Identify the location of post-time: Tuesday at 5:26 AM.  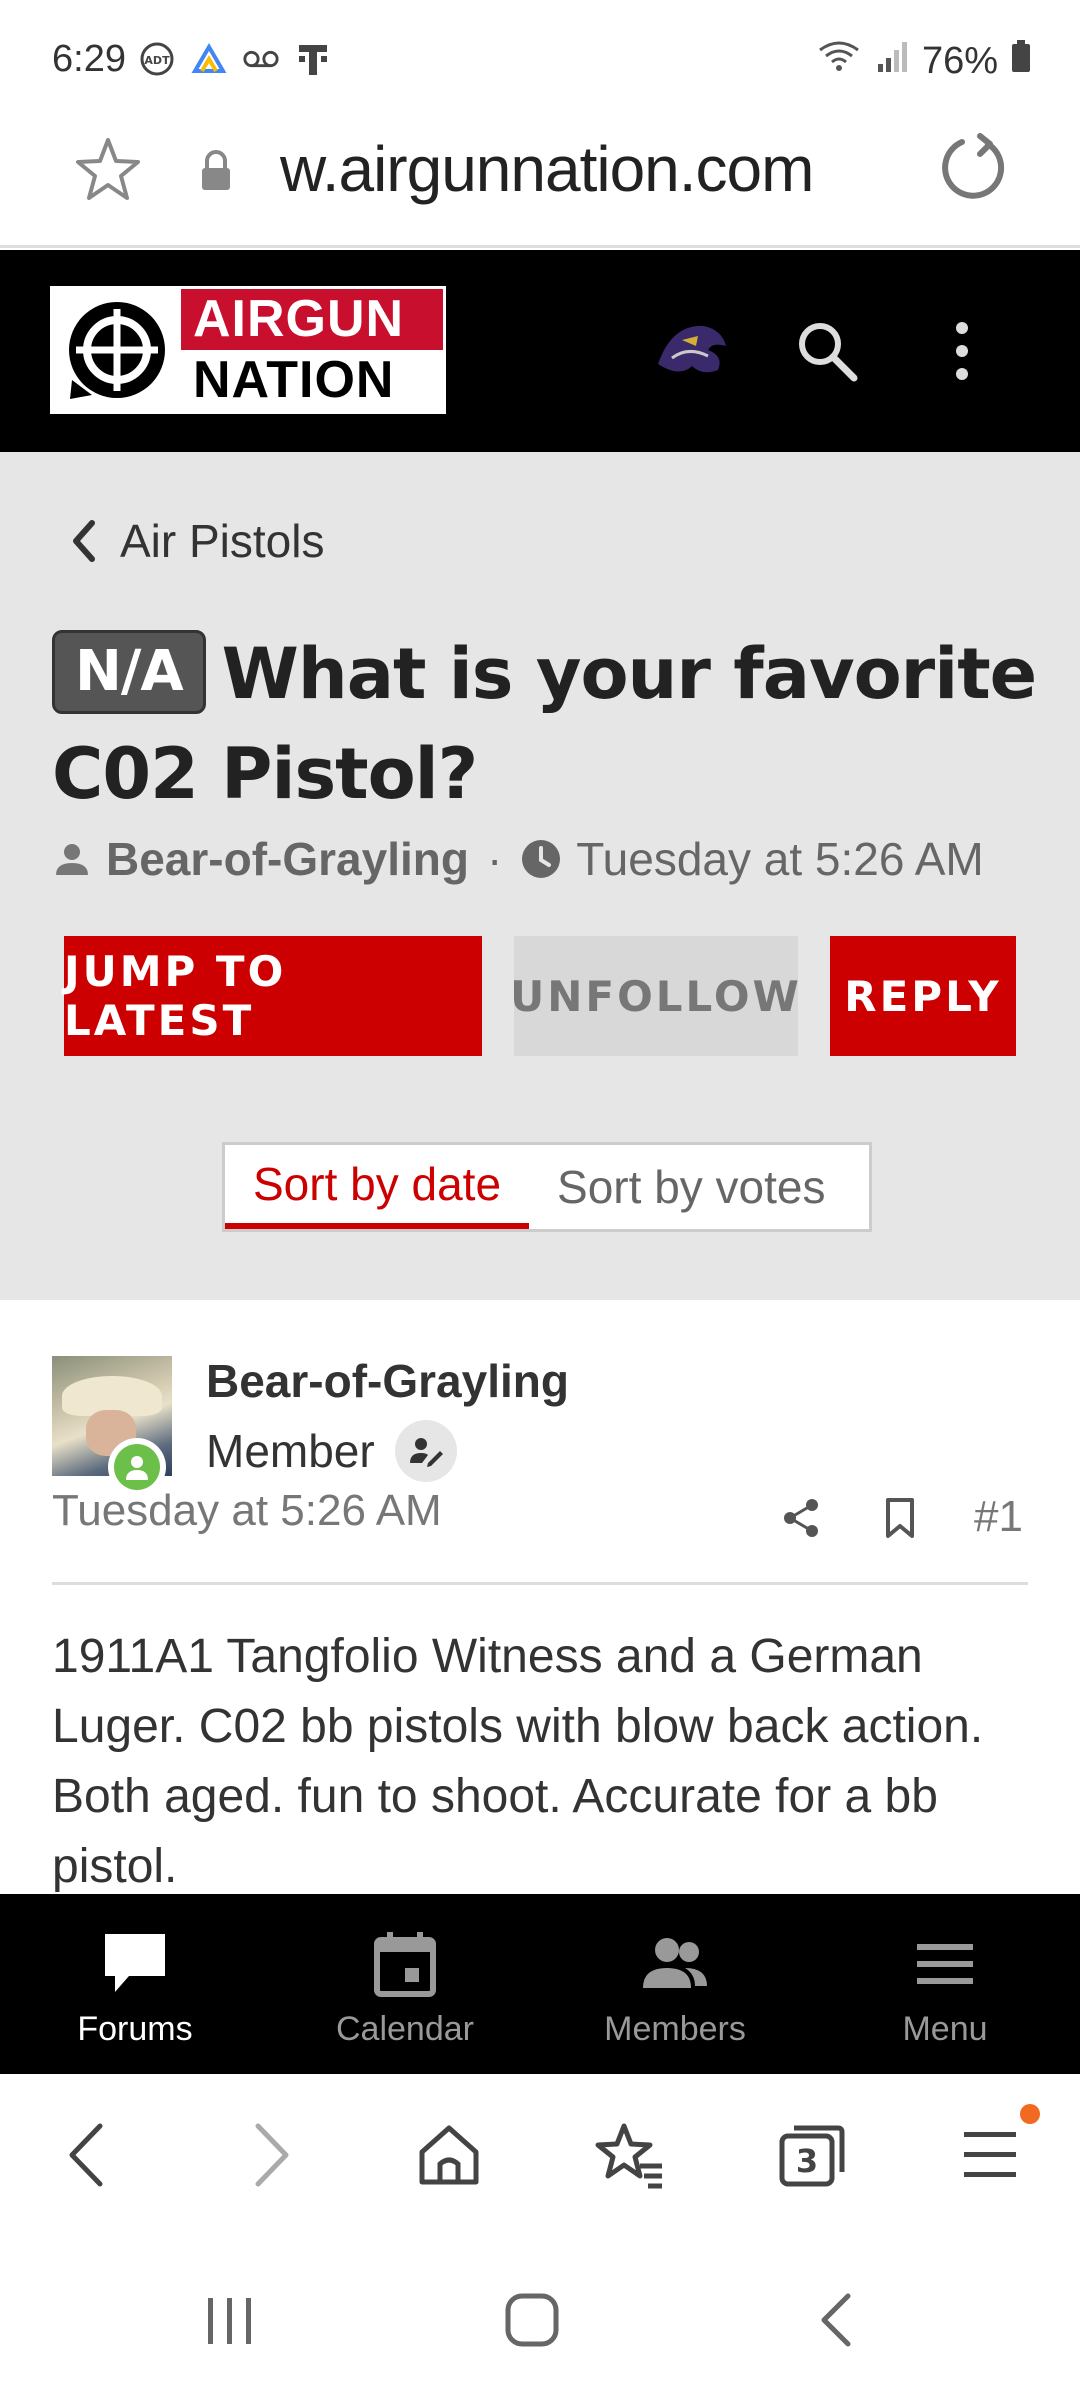
(247, 1511).